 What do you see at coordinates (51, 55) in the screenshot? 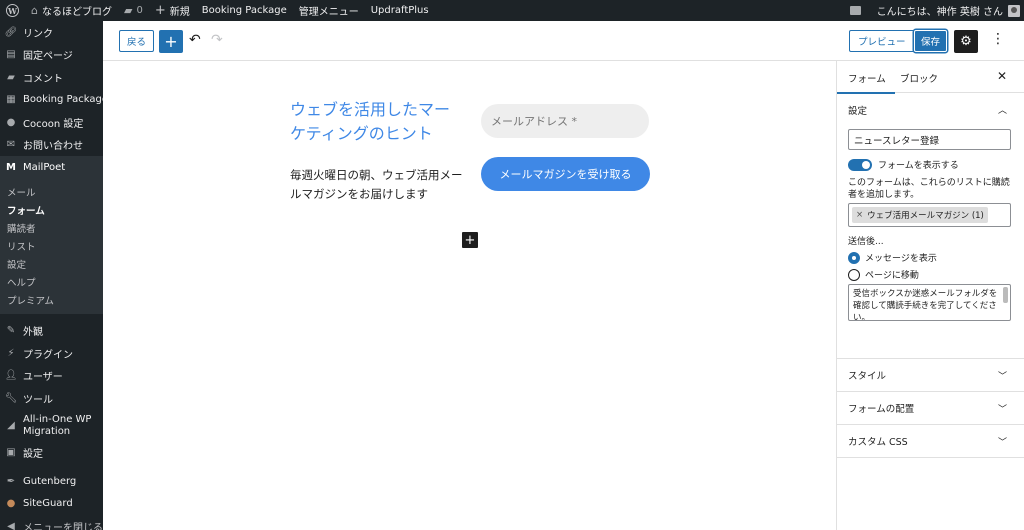
I see `sidebar-item-pages: ▤ 固定ページ` at bounding box center [51, 55].